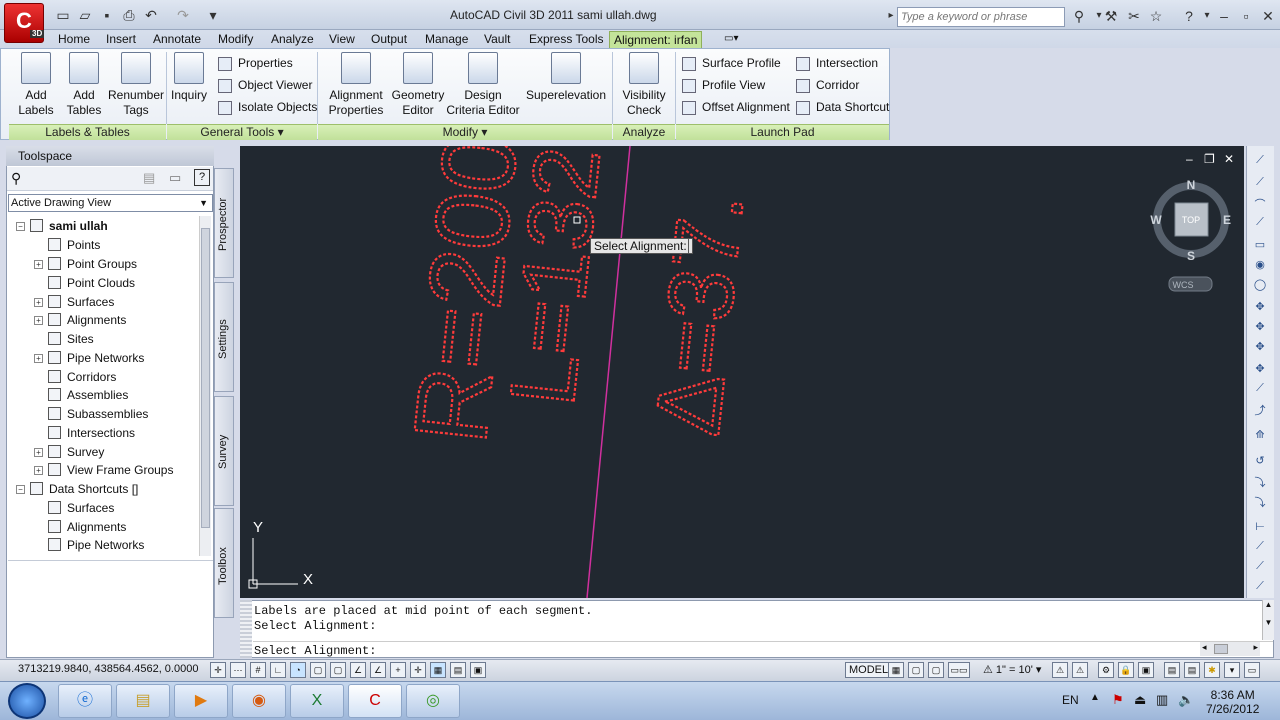  What do you see at coordinates (358, 670) in the screenshot?
I see `object-snap-tracking-icon: ∠` at bounding box center [358, 670].